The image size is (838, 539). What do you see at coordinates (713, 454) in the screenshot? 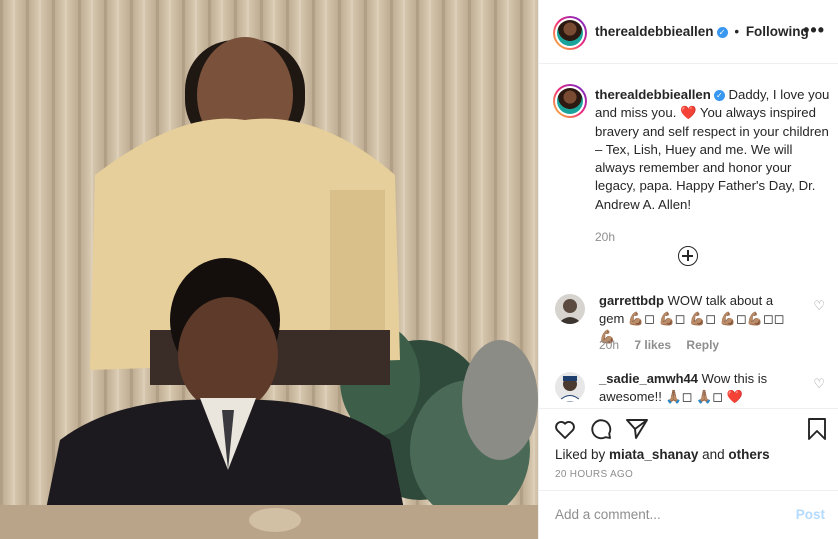
I see `likes-middle: and` at bounding box center [713, 454].